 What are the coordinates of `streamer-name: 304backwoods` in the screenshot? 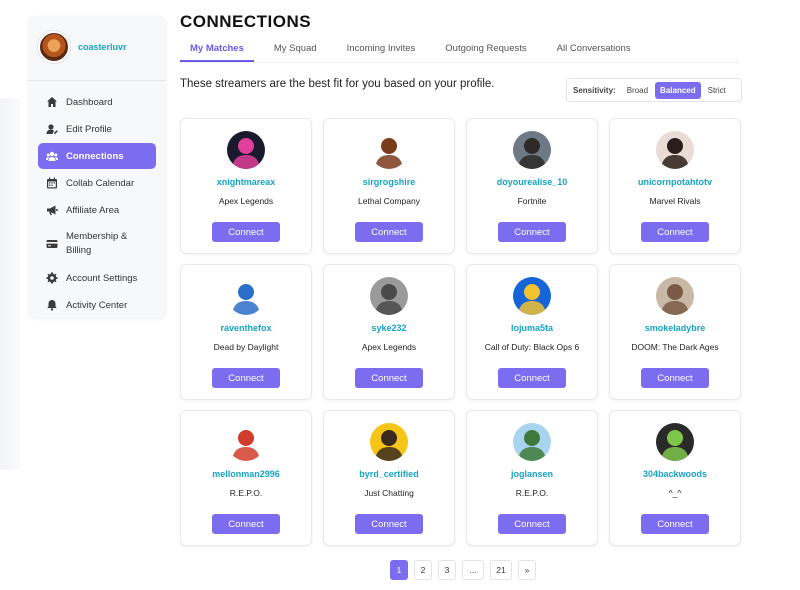 It's located at (675, 474).